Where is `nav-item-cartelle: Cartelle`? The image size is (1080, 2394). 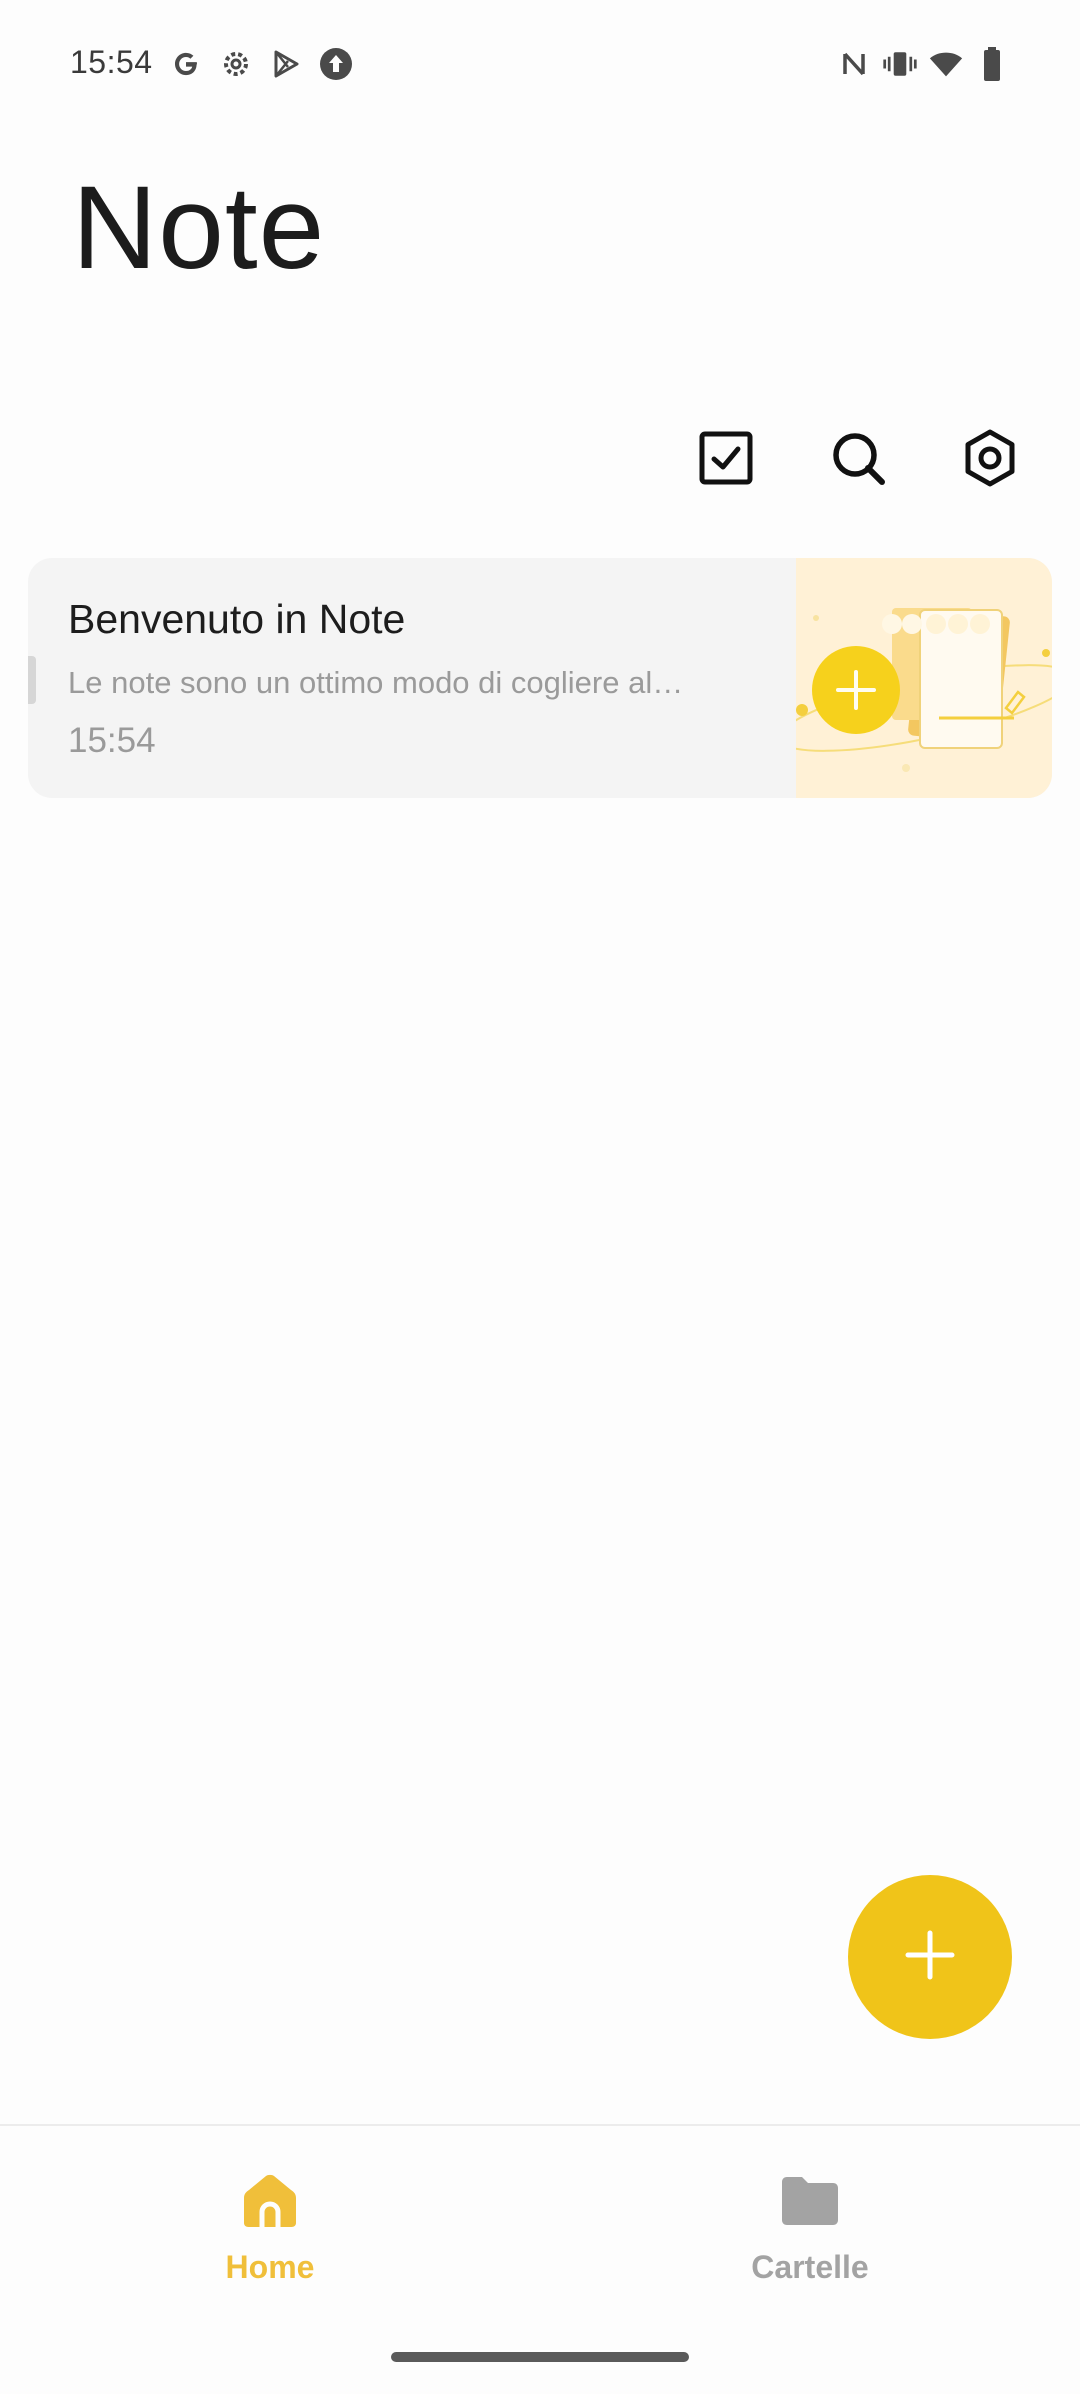 nav-item-cartelle: Cartelle is located at coordinates (810, 2228).